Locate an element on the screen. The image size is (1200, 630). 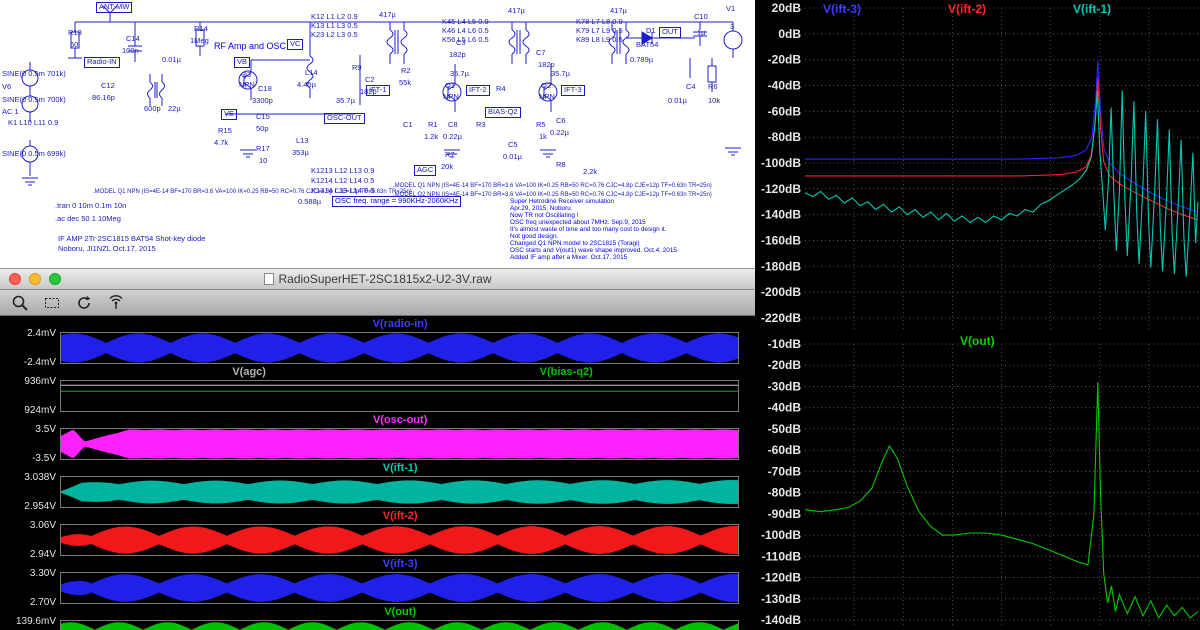
plot-legend-label: V(ift-3) is located at coordinates (842, 9).